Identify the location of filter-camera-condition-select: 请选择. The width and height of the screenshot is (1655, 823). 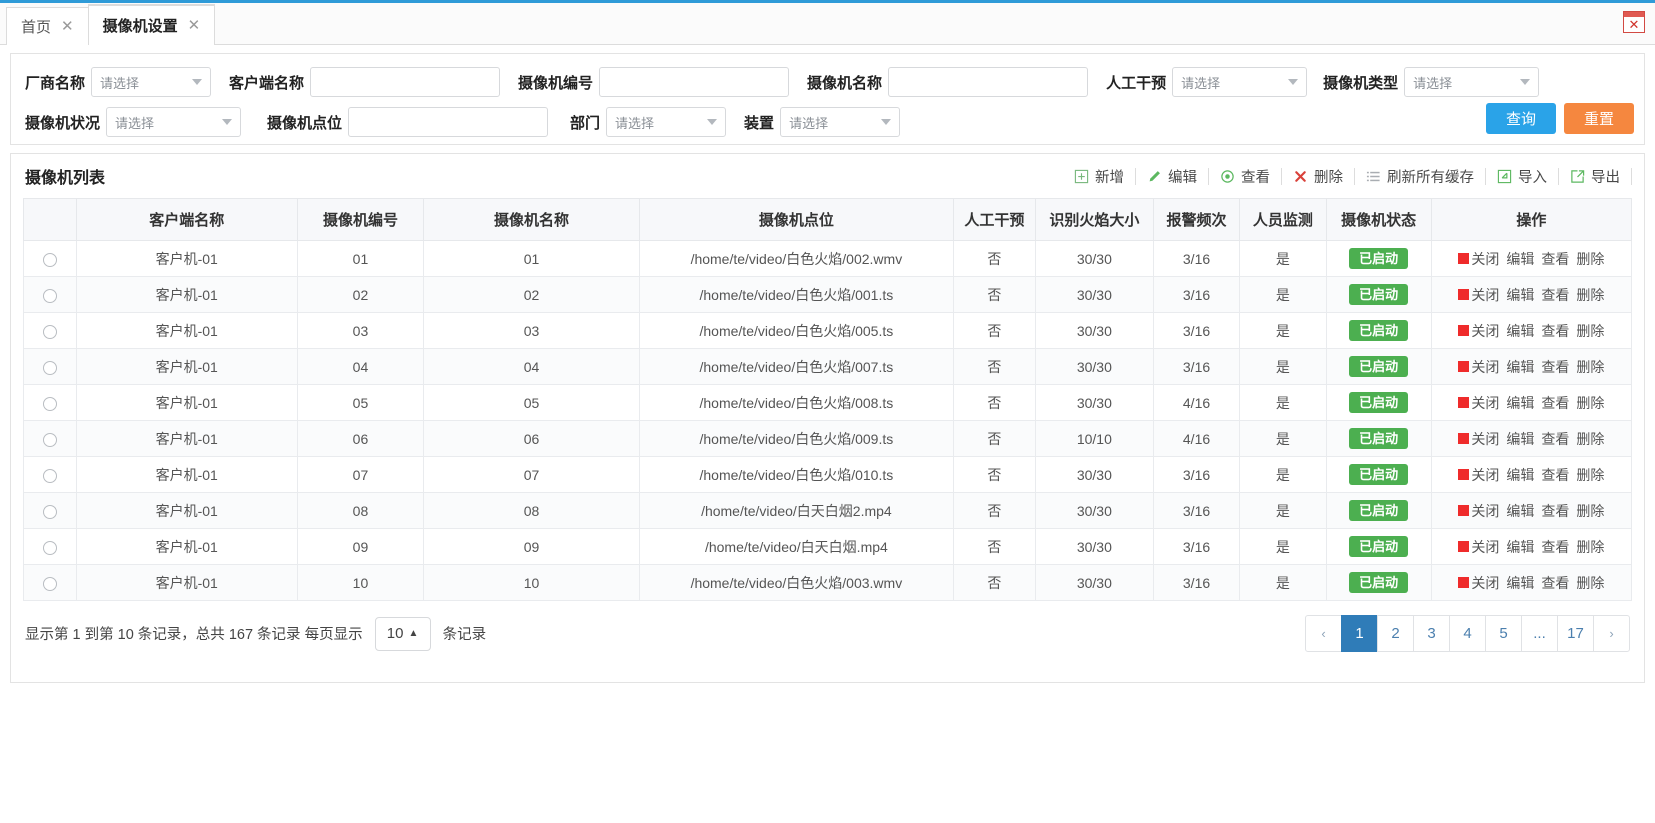
(174, 122).